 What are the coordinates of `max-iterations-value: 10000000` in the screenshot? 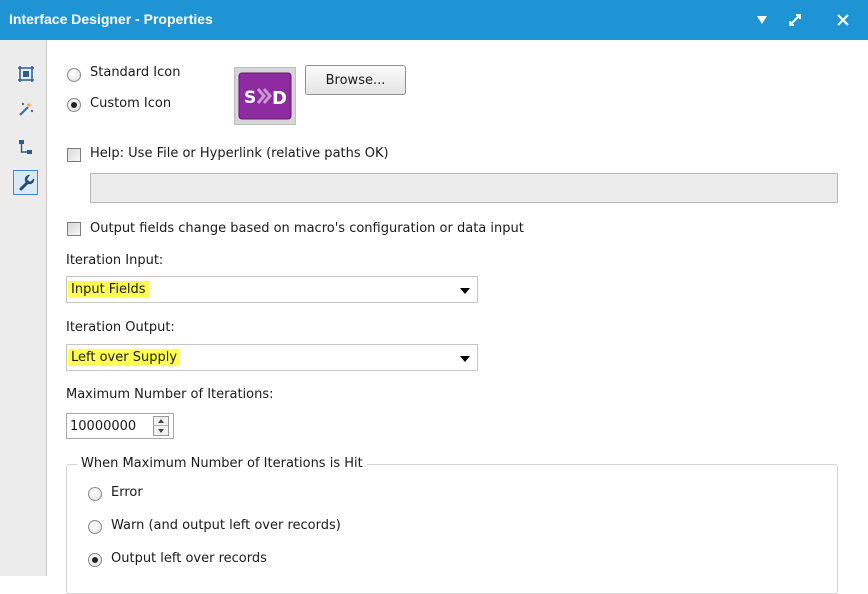 It's located at (103, 426).